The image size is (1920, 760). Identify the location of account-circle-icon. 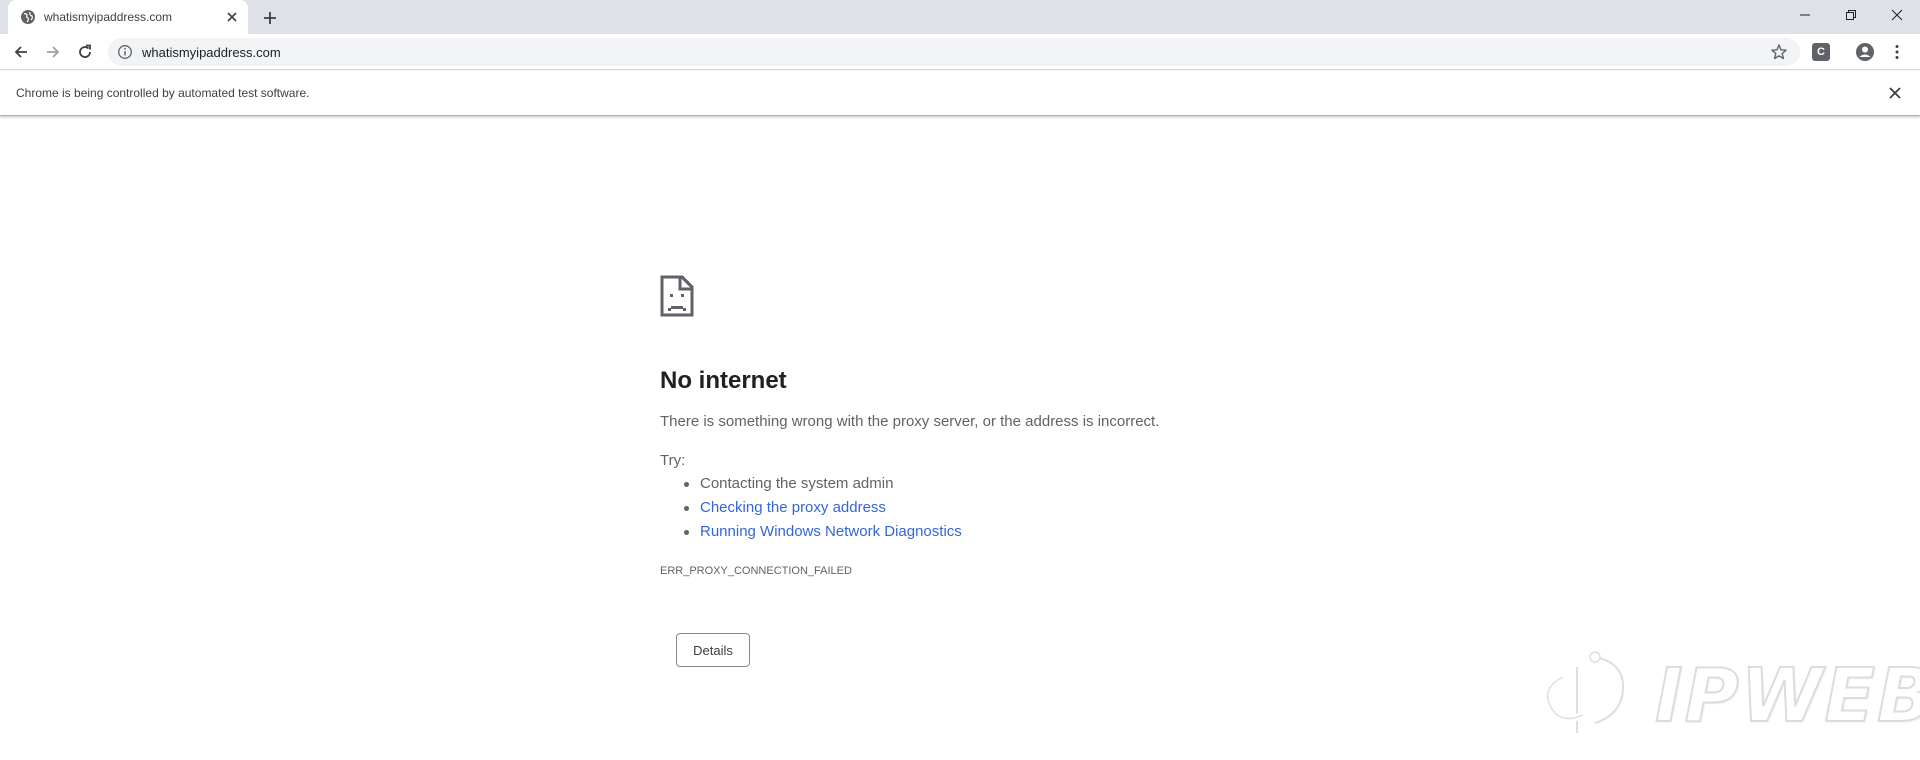
(1865, 52).